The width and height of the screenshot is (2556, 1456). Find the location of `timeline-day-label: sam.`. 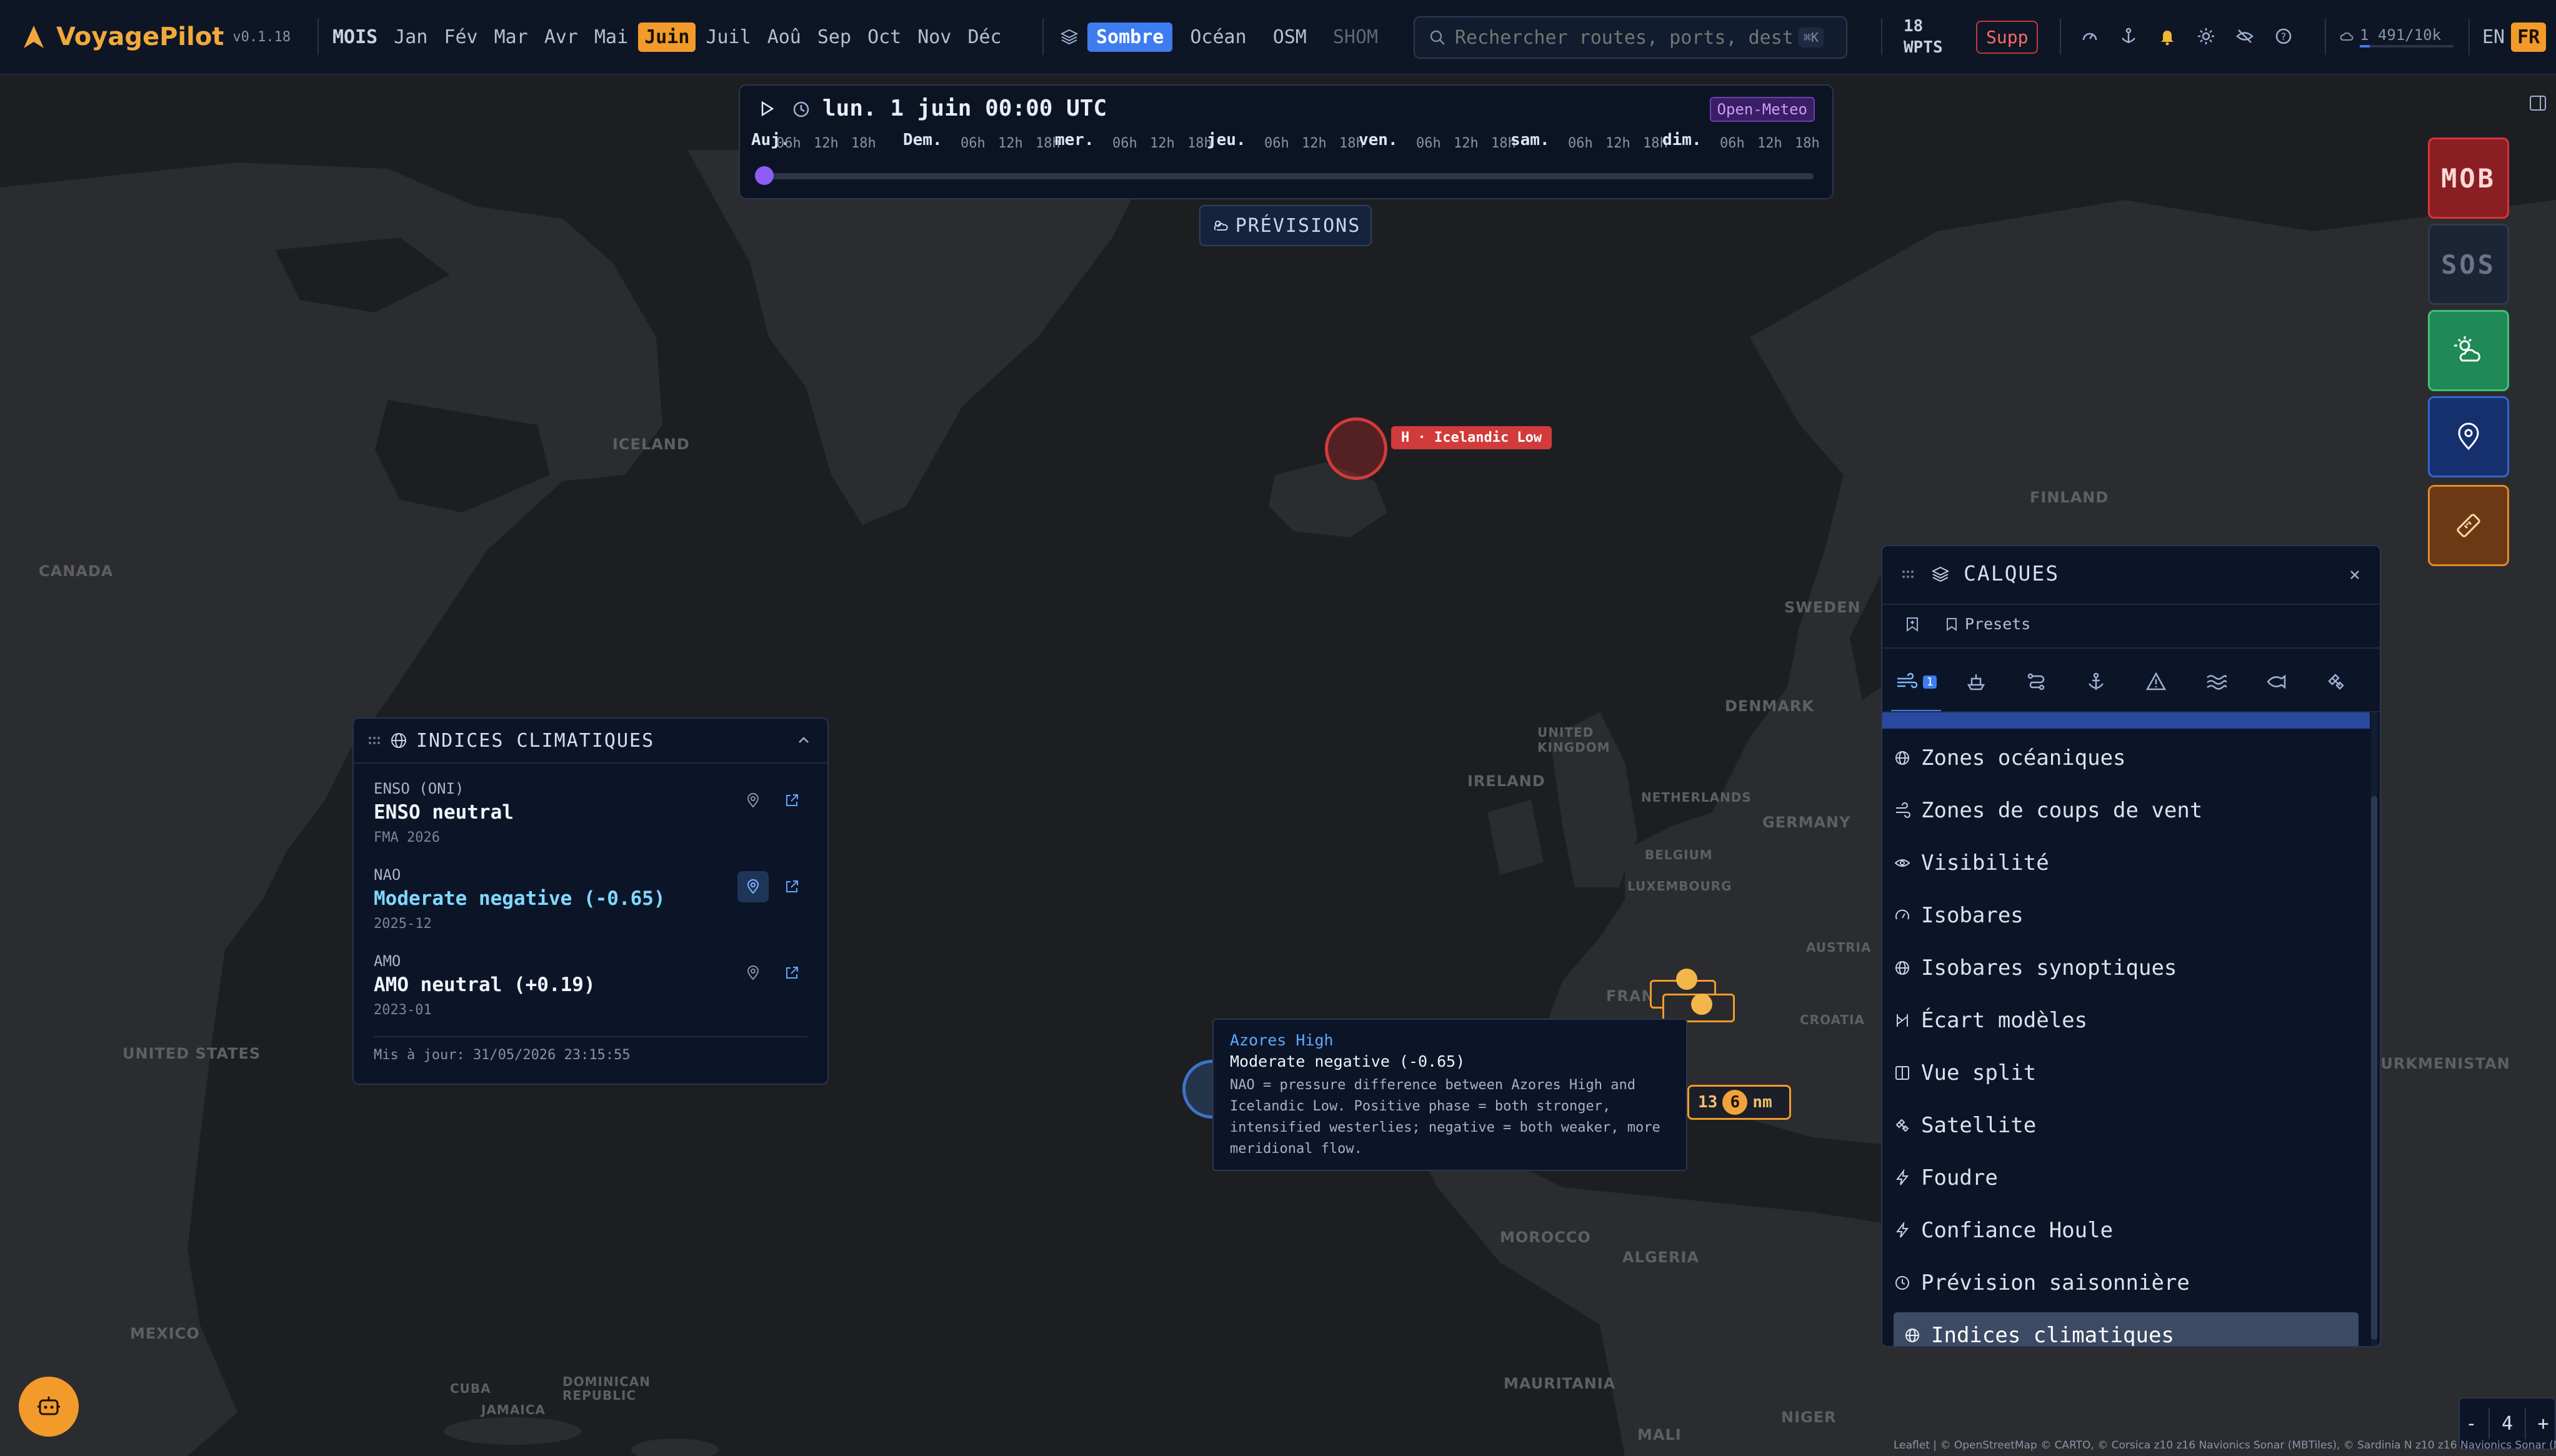

timeline-day-label: sam. is located at coordinates (1530, 140).